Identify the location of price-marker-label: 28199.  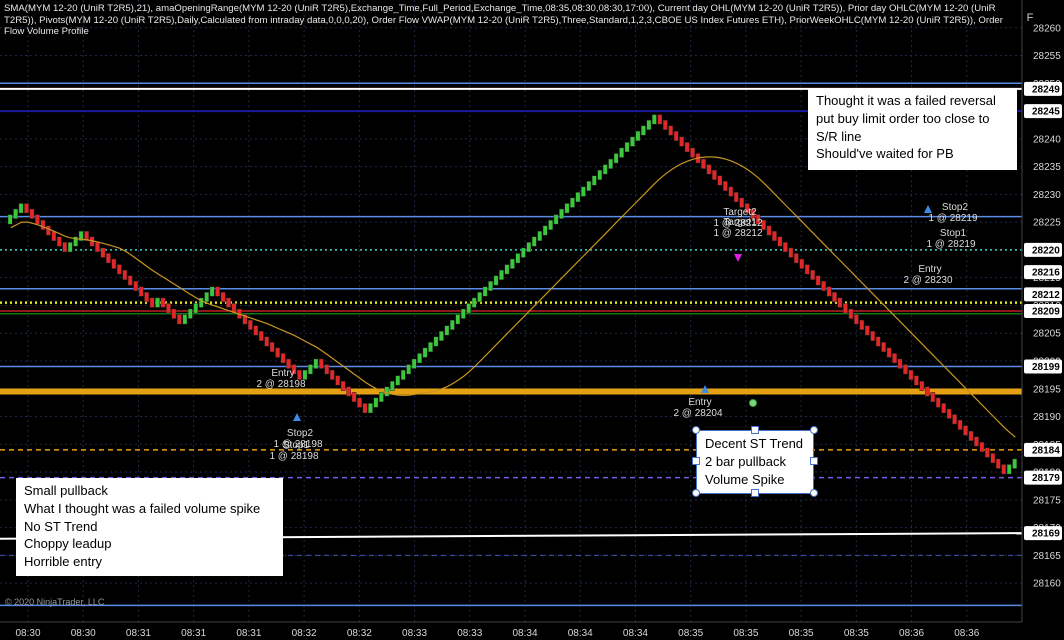
(1046, 367).